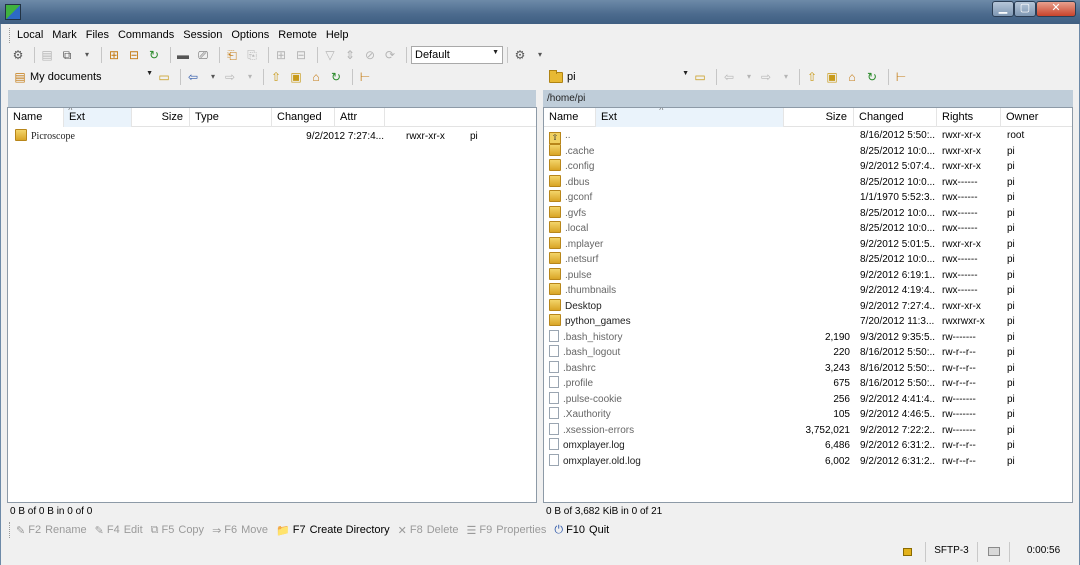 The image size is (1080, 565). What do you see at coordinates (808, 322) in the screenshot?
I see `right-file-row: python_games 7/20/2012 11:3... rwxrwxr-x pi` at bounding box center [808, 322].